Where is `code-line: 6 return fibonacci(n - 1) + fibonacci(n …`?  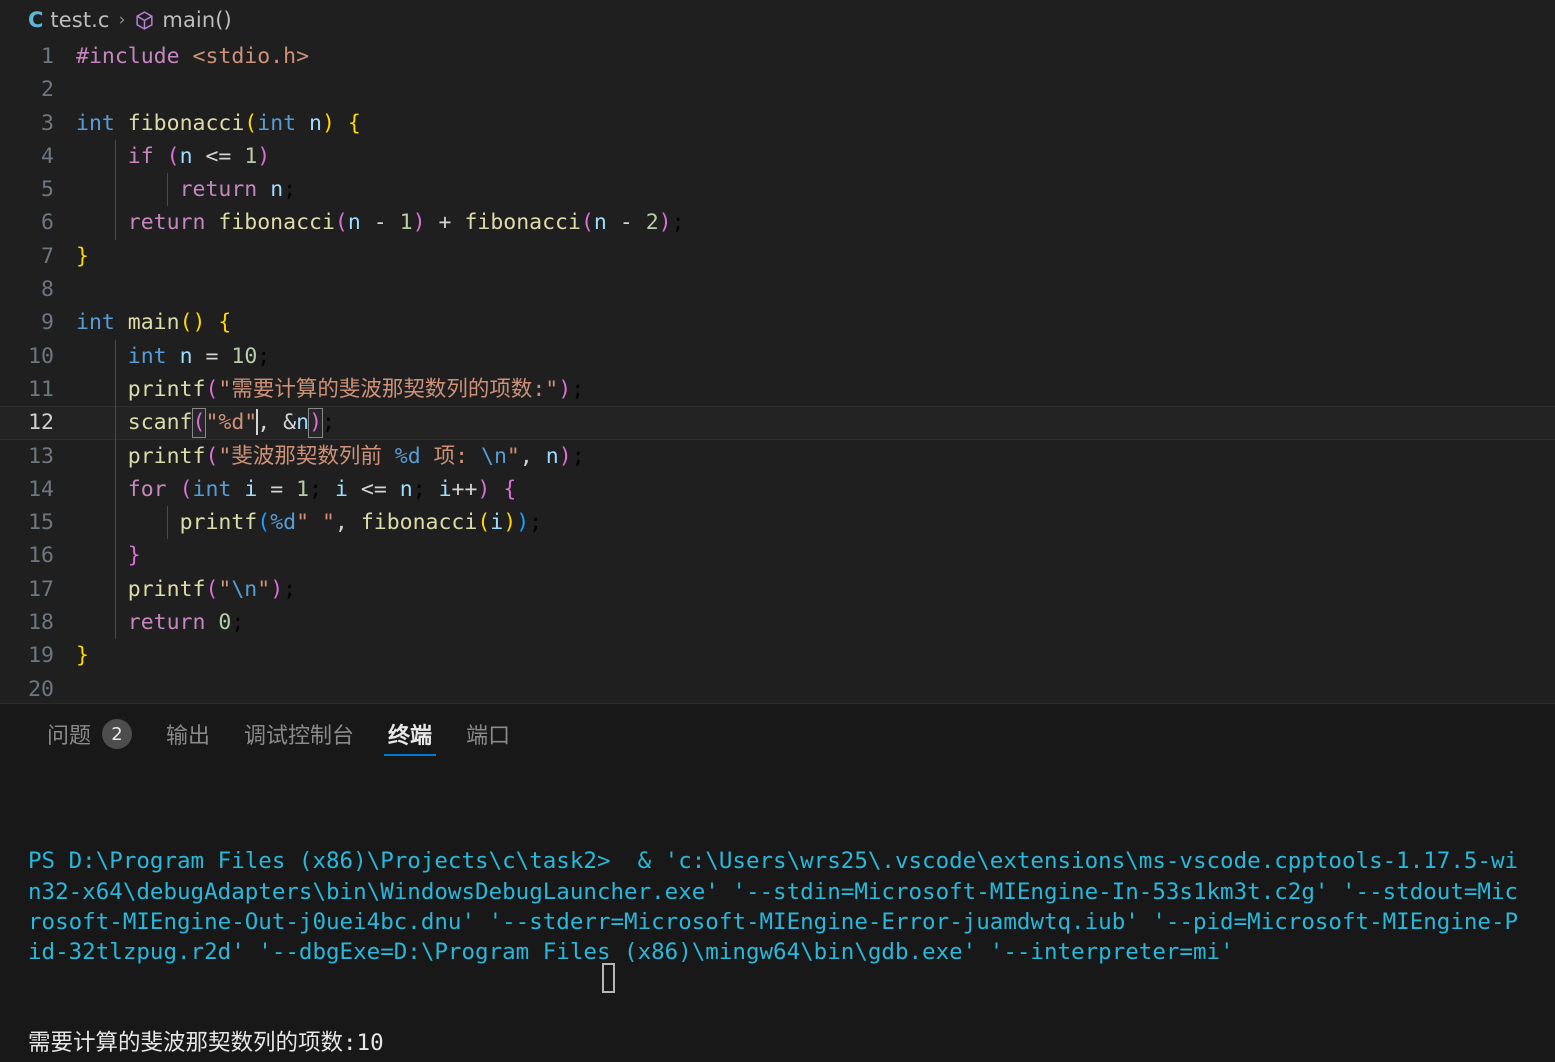
code-line: 6 return fibonacci(n - 1) + fibonacci(n … is located at coordinates (777, 223).